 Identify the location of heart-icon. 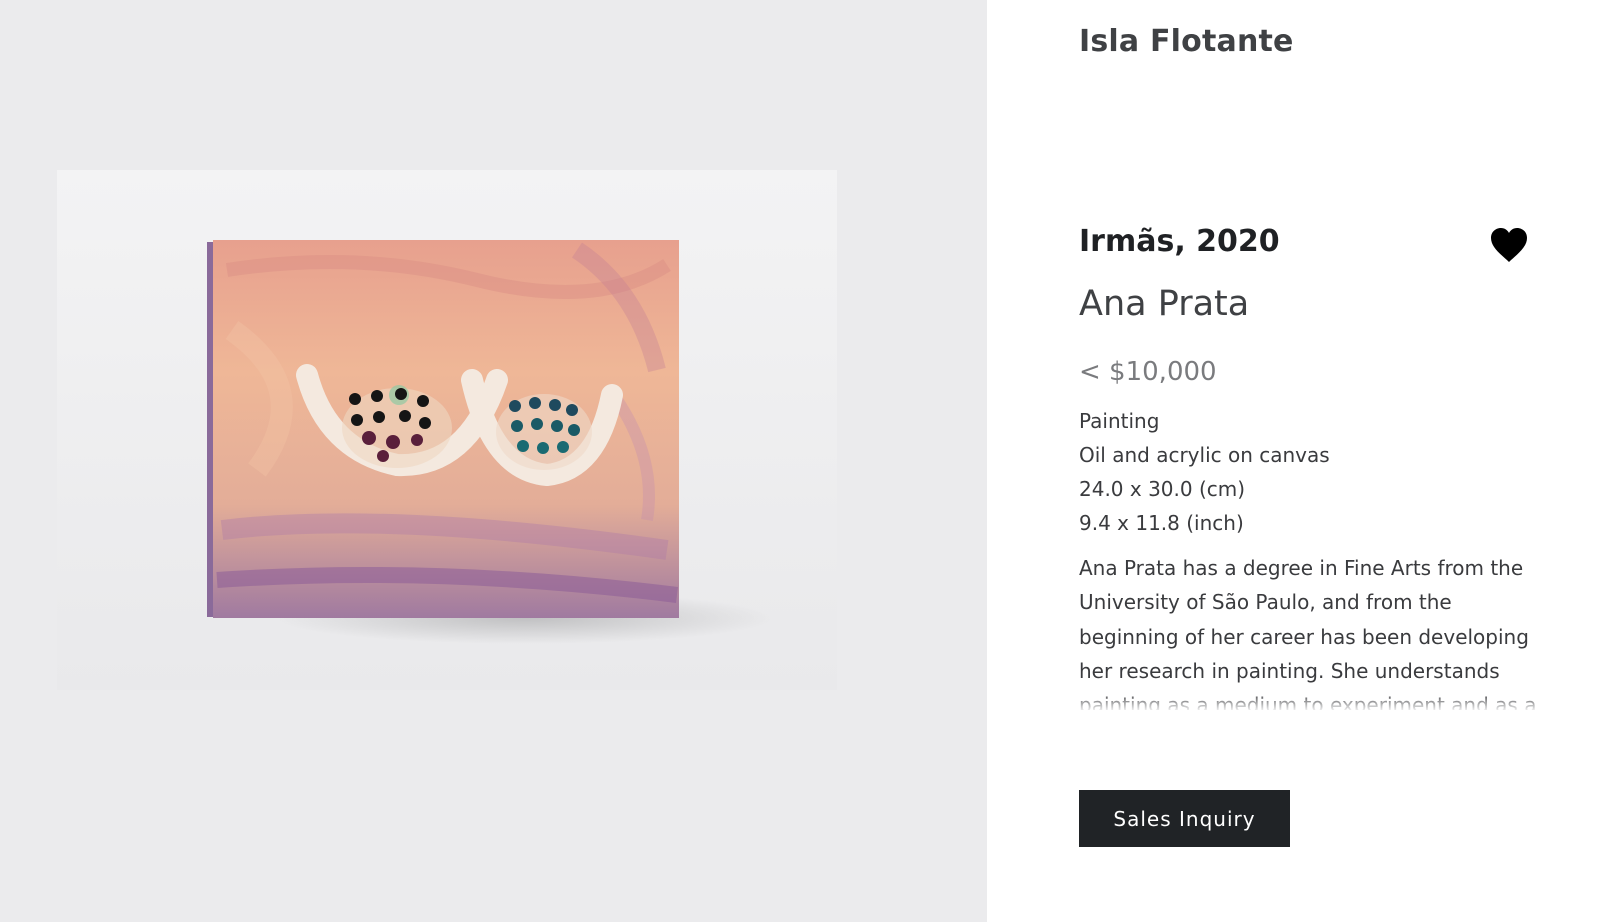
(1509, 245).